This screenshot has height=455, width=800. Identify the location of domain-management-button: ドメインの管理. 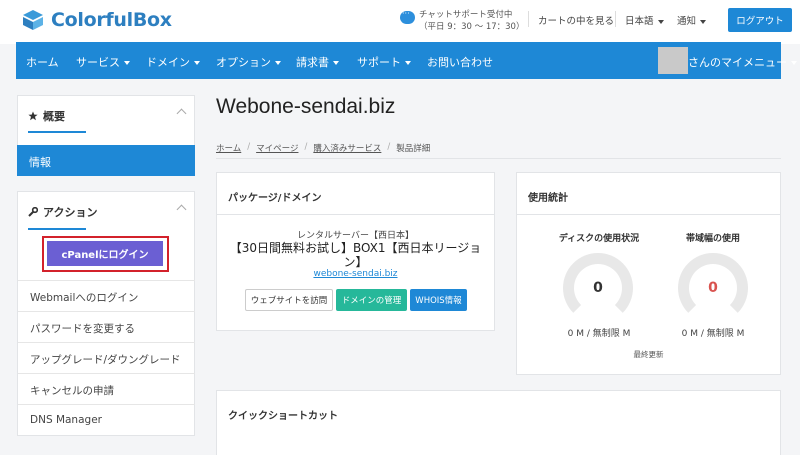
(371, 300).